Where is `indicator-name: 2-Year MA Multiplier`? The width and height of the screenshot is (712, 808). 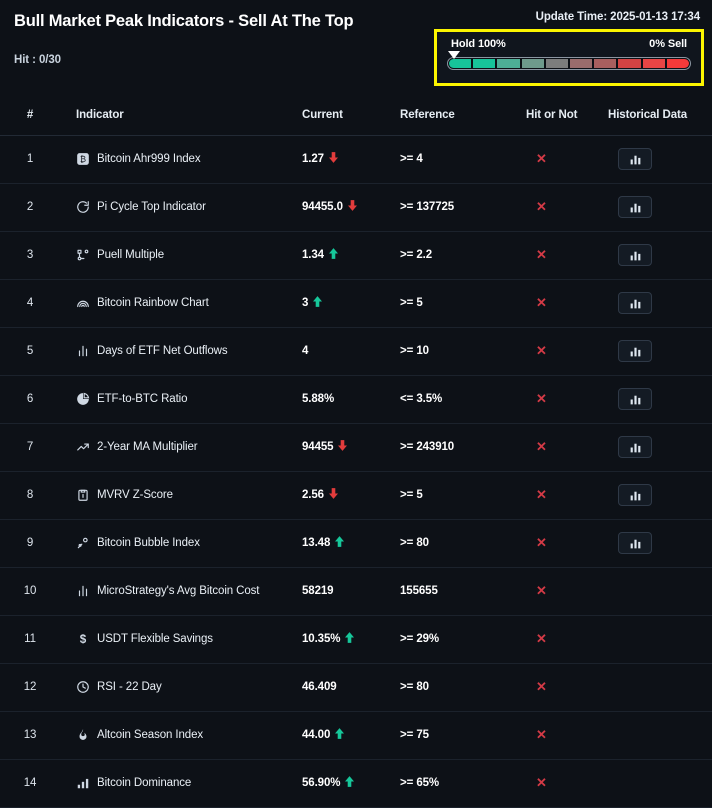 indicator-name: 2-Year MA Multiplier is located at coordinates (147, 447).